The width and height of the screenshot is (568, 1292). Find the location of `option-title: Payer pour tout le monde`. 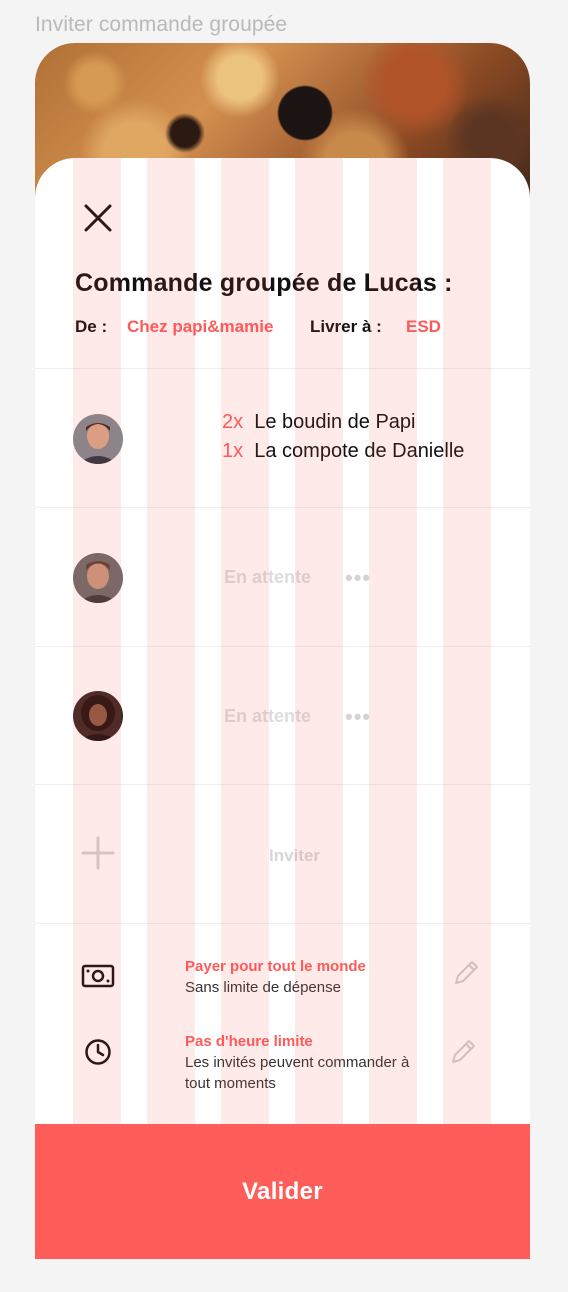

option-title: Payer pour tout le monde is located at coordinates (275, 966).